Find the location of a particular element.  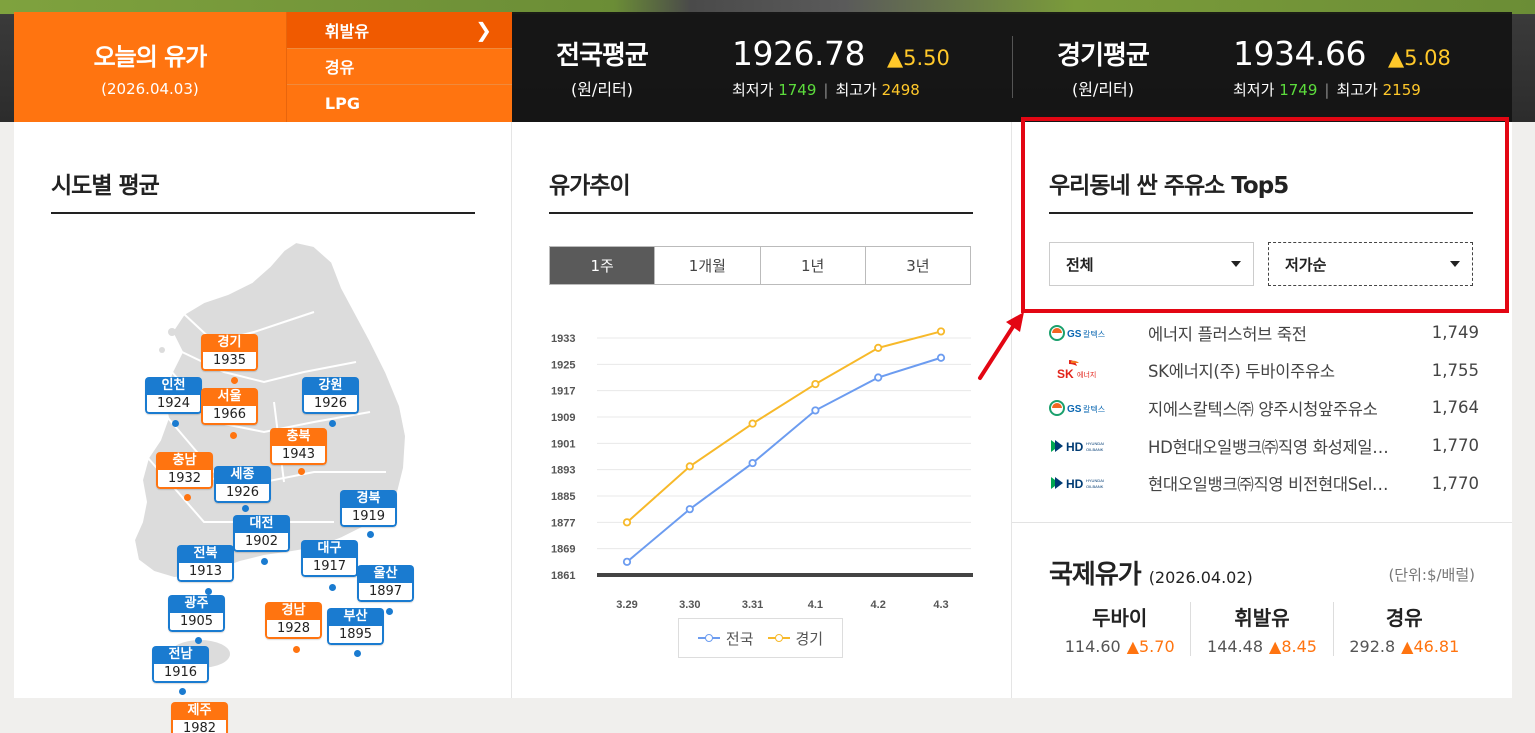

national-max-price: 2498 is located at coordinates (900, 90).